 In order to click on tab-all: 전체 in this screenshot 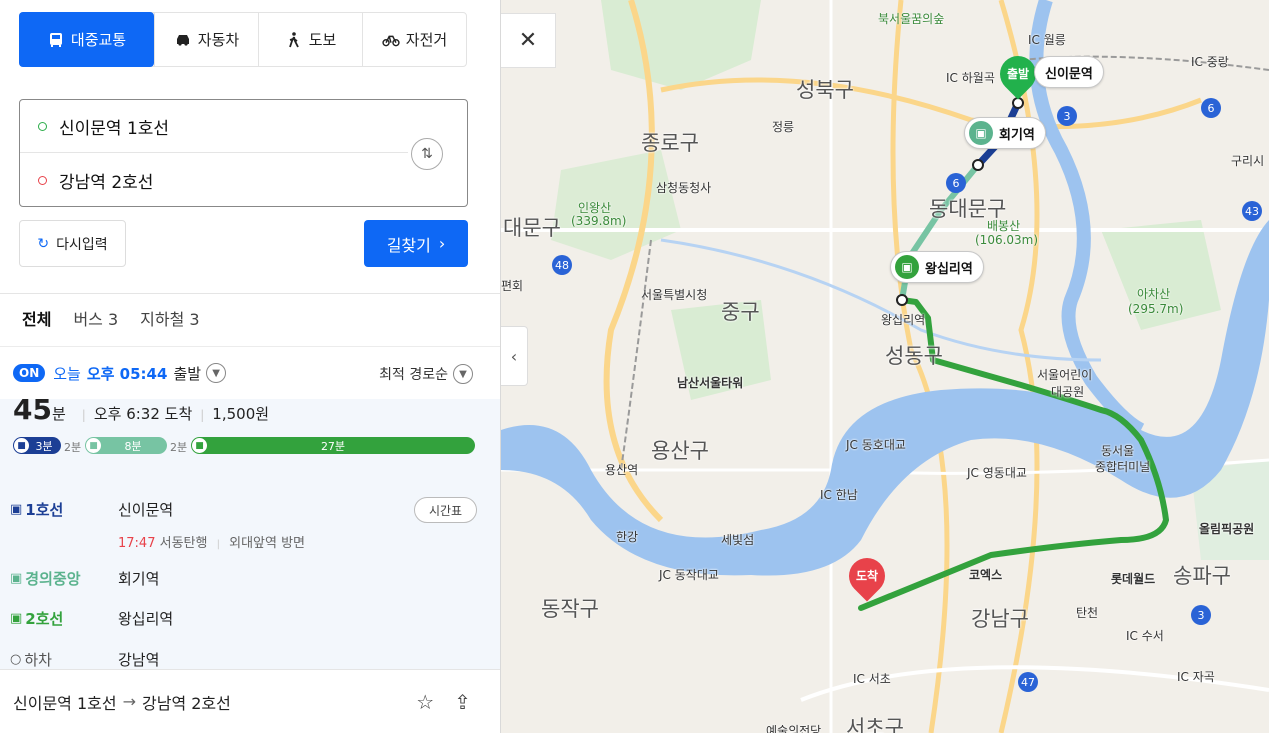, I will do `click(36, 318)`.